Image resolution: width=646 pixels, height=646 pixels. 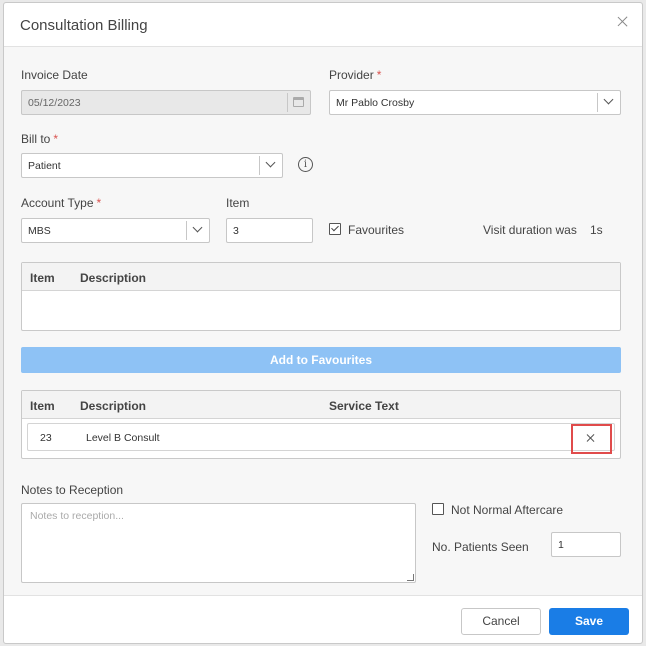 What do you see at coordinates (218, 543) in the screenshot?
I see `notes-textarea` at bounding box center [218, 543].